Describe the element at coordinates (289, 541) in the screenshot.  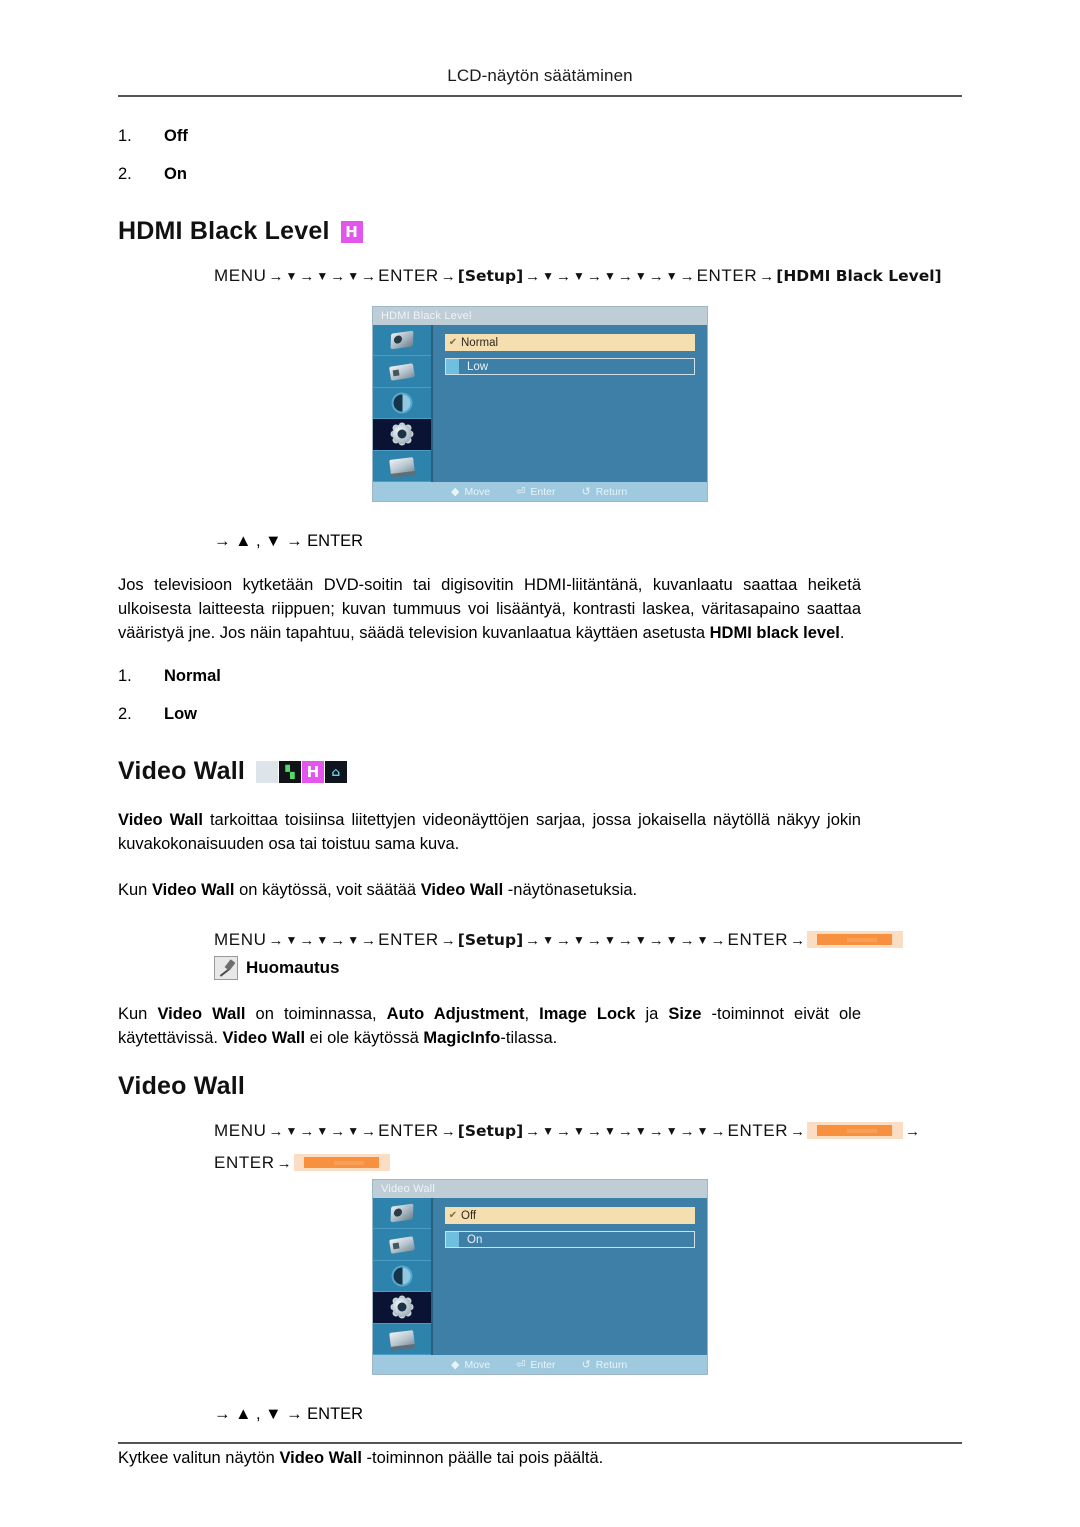
I see `key-hint-hdmi: → ▲ , ▼ → ENTER` at that location.